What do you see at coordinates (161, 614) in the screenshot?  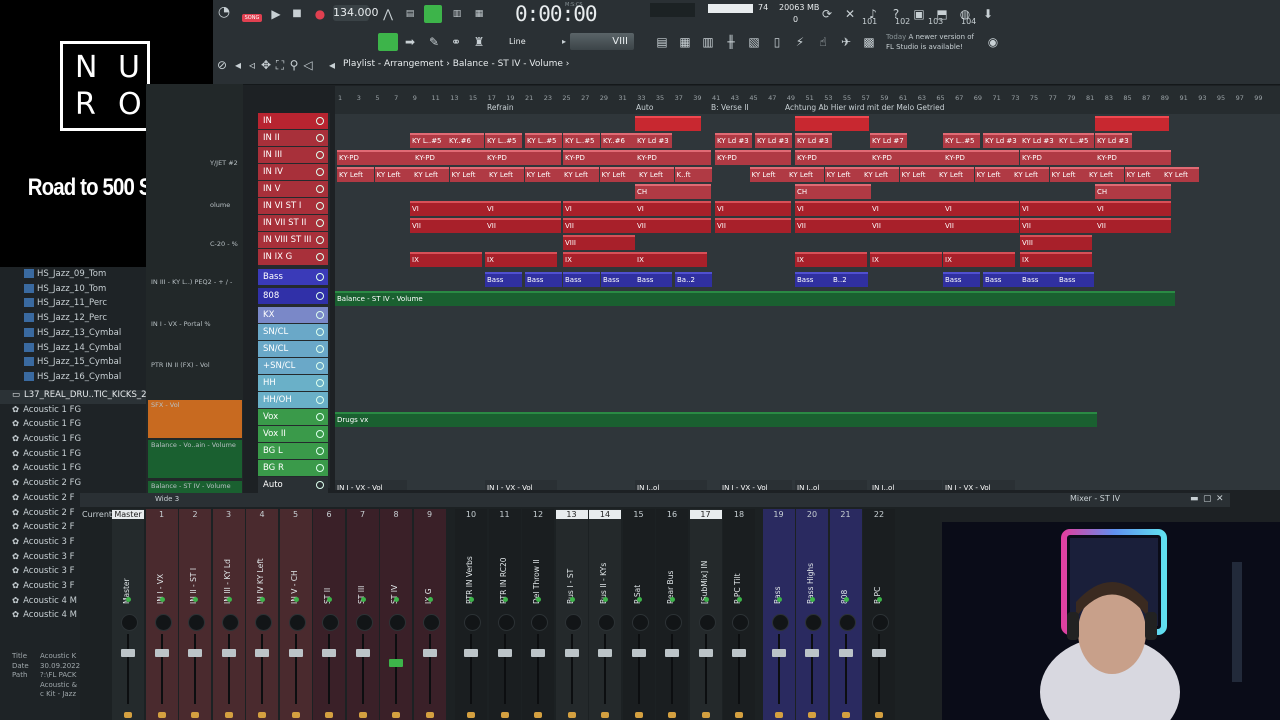 I see `mixer-strip: 1 IN I - VX` at bounding box center [161, 614].